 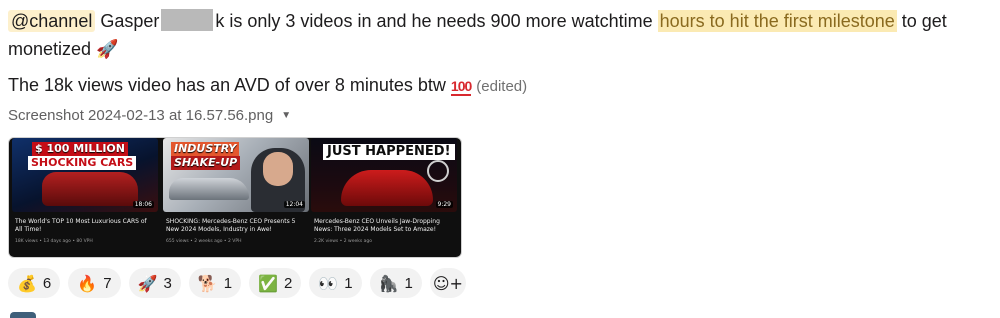 What do you see at coordinates (388, 283) in the screenshot?
I see `gorilla-icon: 🦍` at bounding box center [388, 283].